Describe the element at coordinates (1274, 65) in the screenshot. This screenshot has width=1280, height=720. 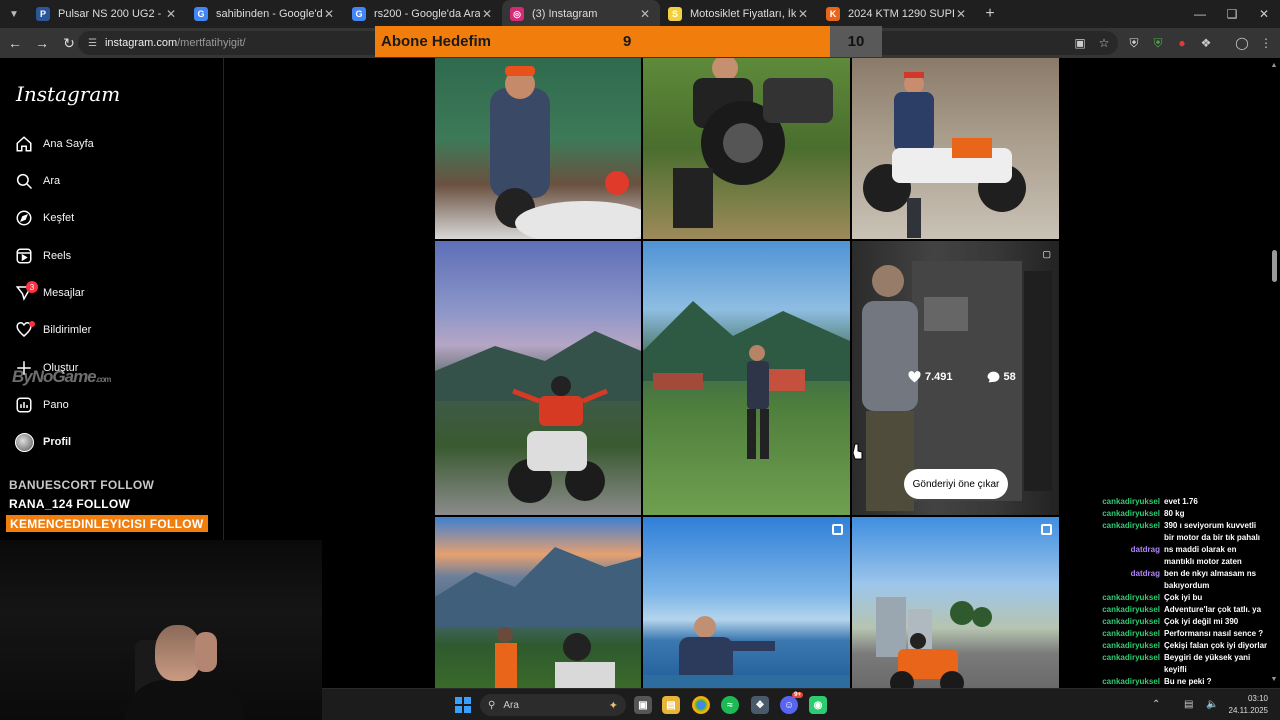
I see `scroll-up-arrow-icon: ▲` at that location.